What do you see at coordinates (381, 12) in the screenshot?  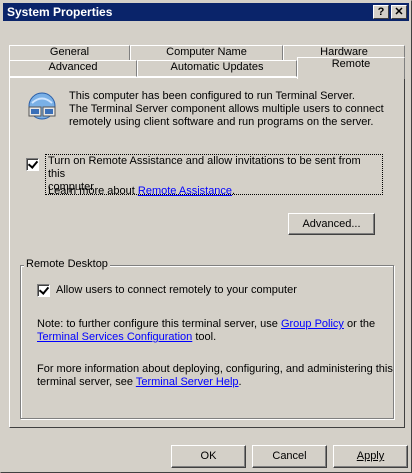 I see `help-button: ?` at bounding box center [381, 12].